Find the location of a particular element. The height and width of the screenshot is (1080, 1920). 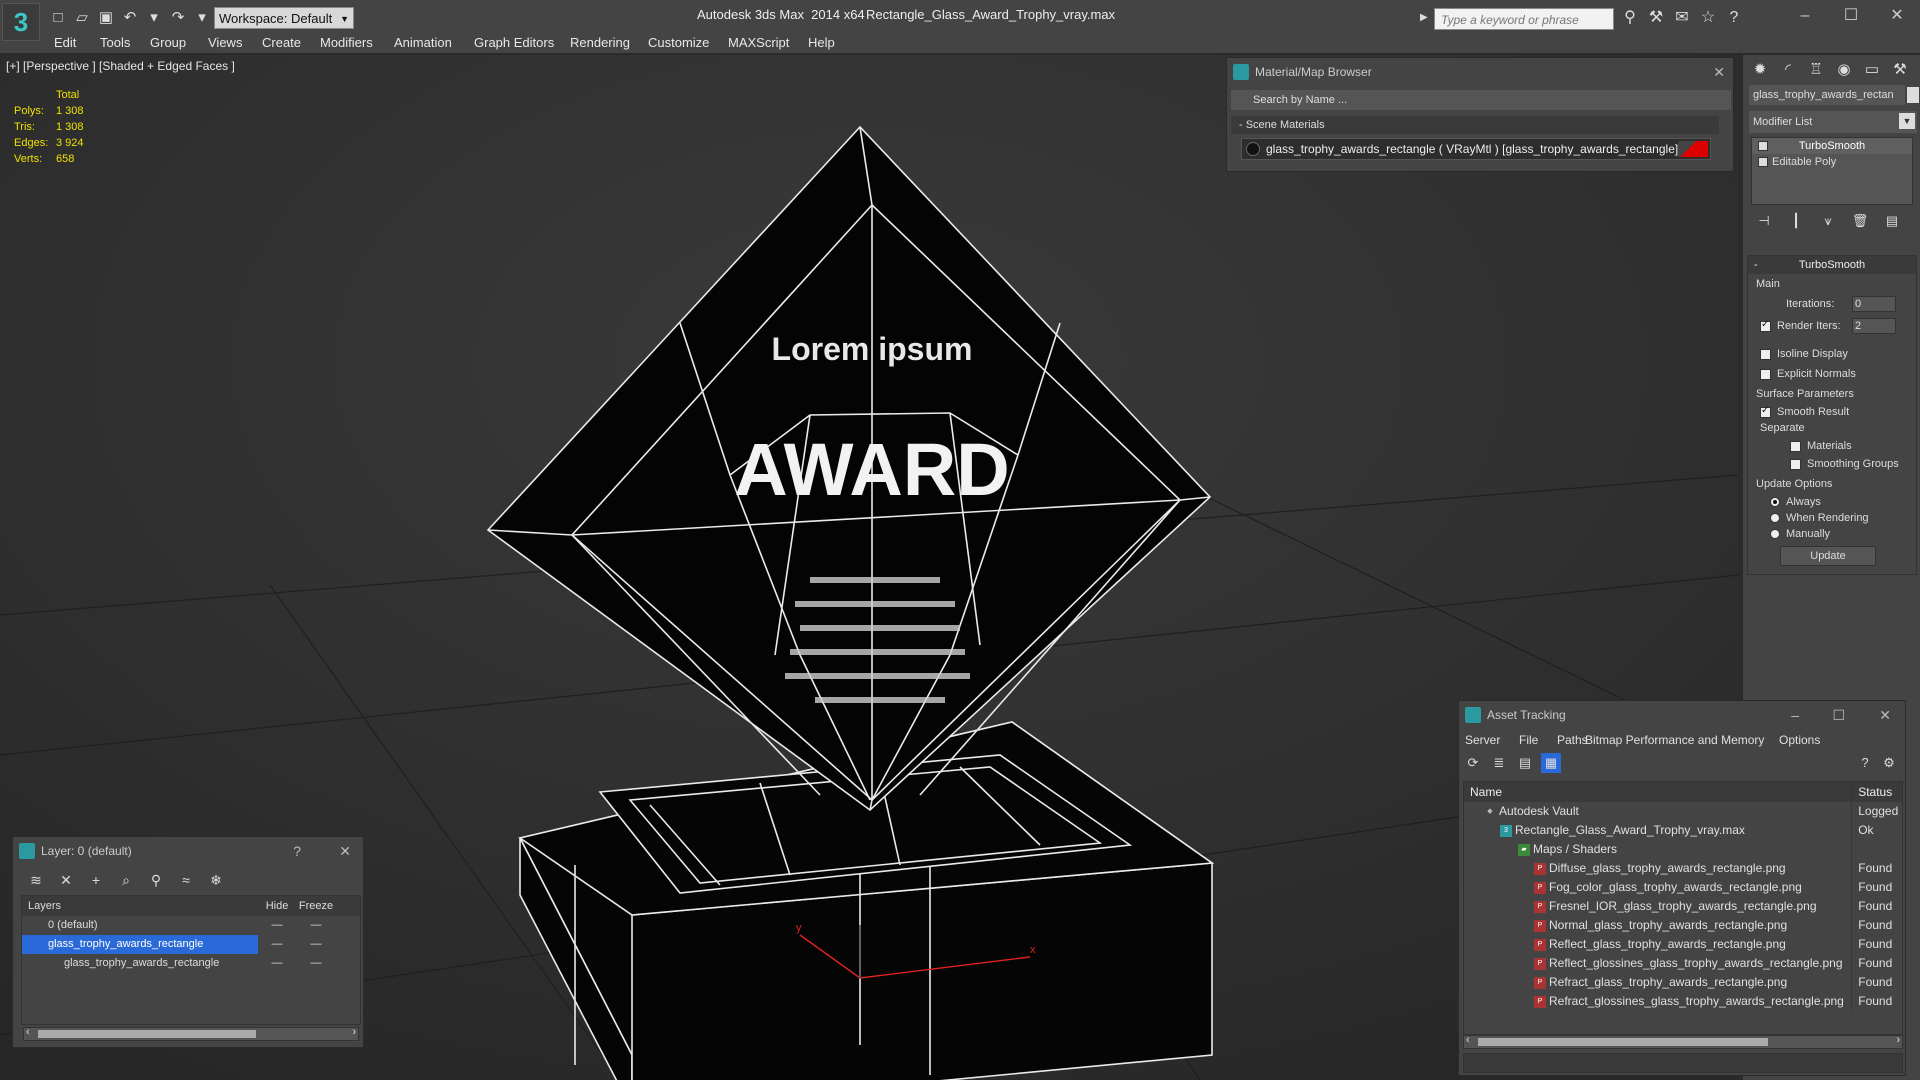

asset-menu-bitmap-performance: Bitmap Performance and Memory is located at coordinates (1674, 740).